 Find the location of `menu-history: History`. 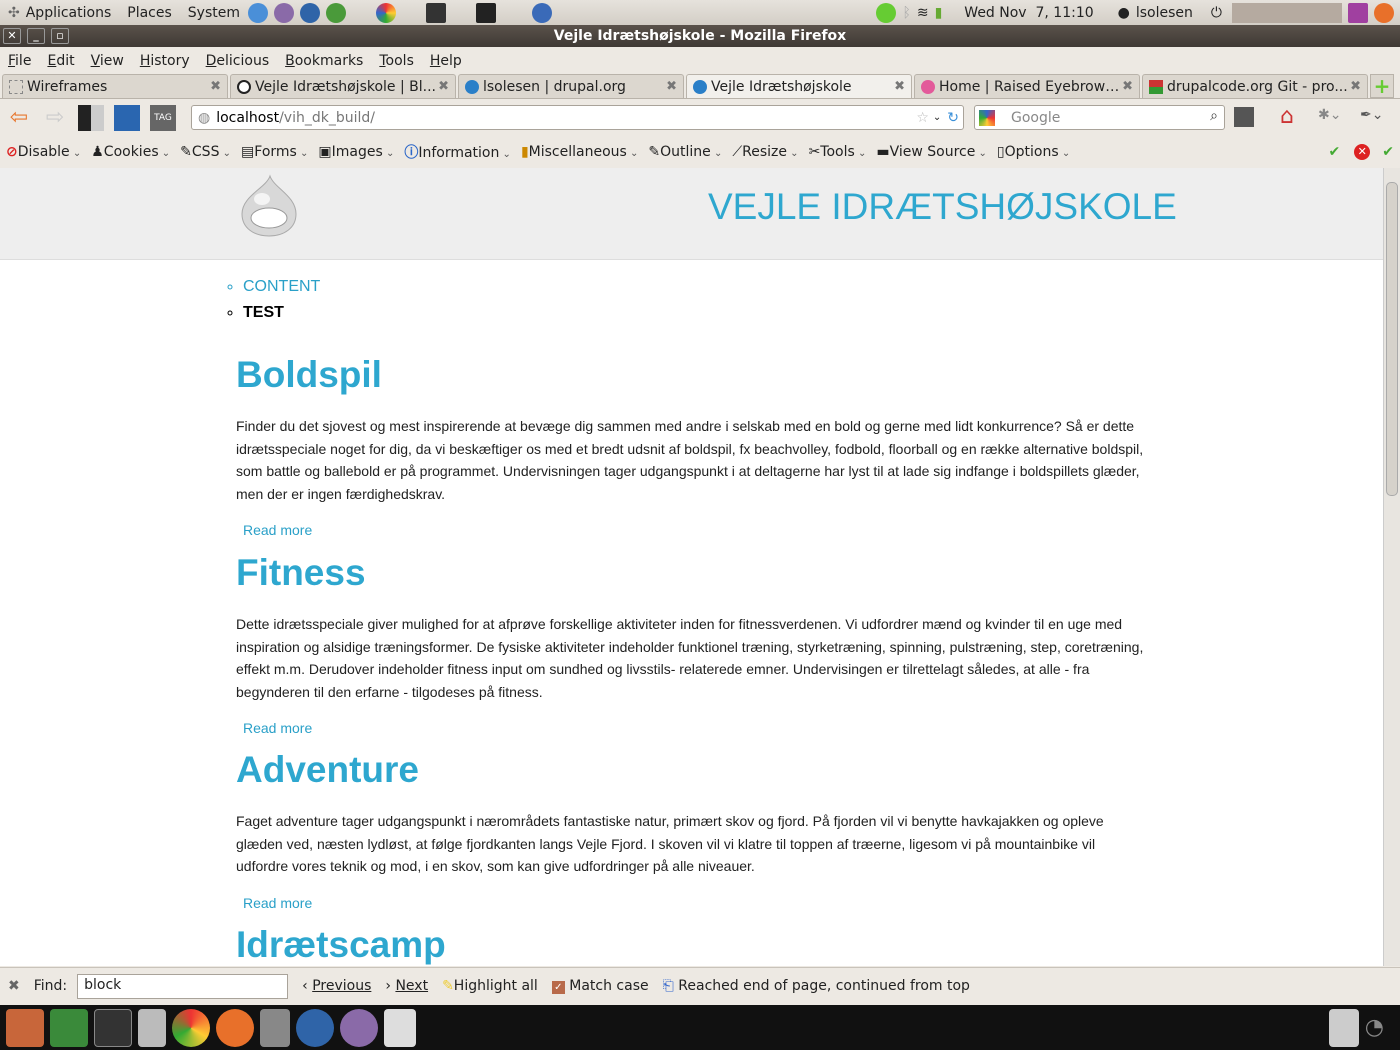

menu-history: History is located at coordinates (165, 61).